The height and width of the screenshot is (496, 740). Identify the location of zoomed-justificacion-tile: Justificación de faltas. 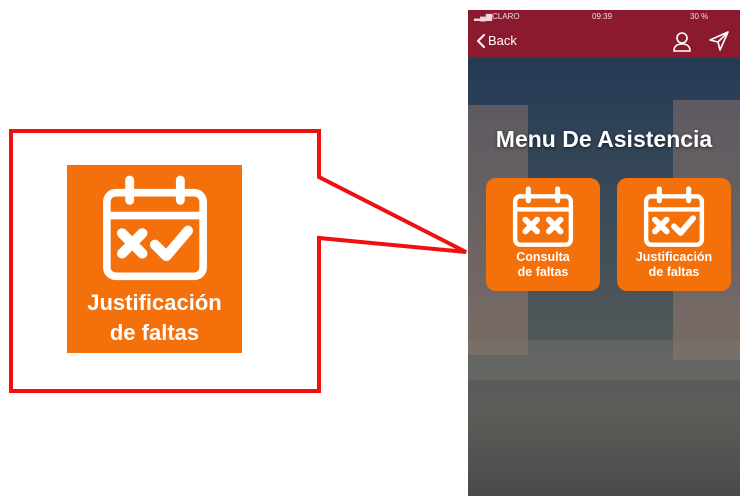
(154, 259).